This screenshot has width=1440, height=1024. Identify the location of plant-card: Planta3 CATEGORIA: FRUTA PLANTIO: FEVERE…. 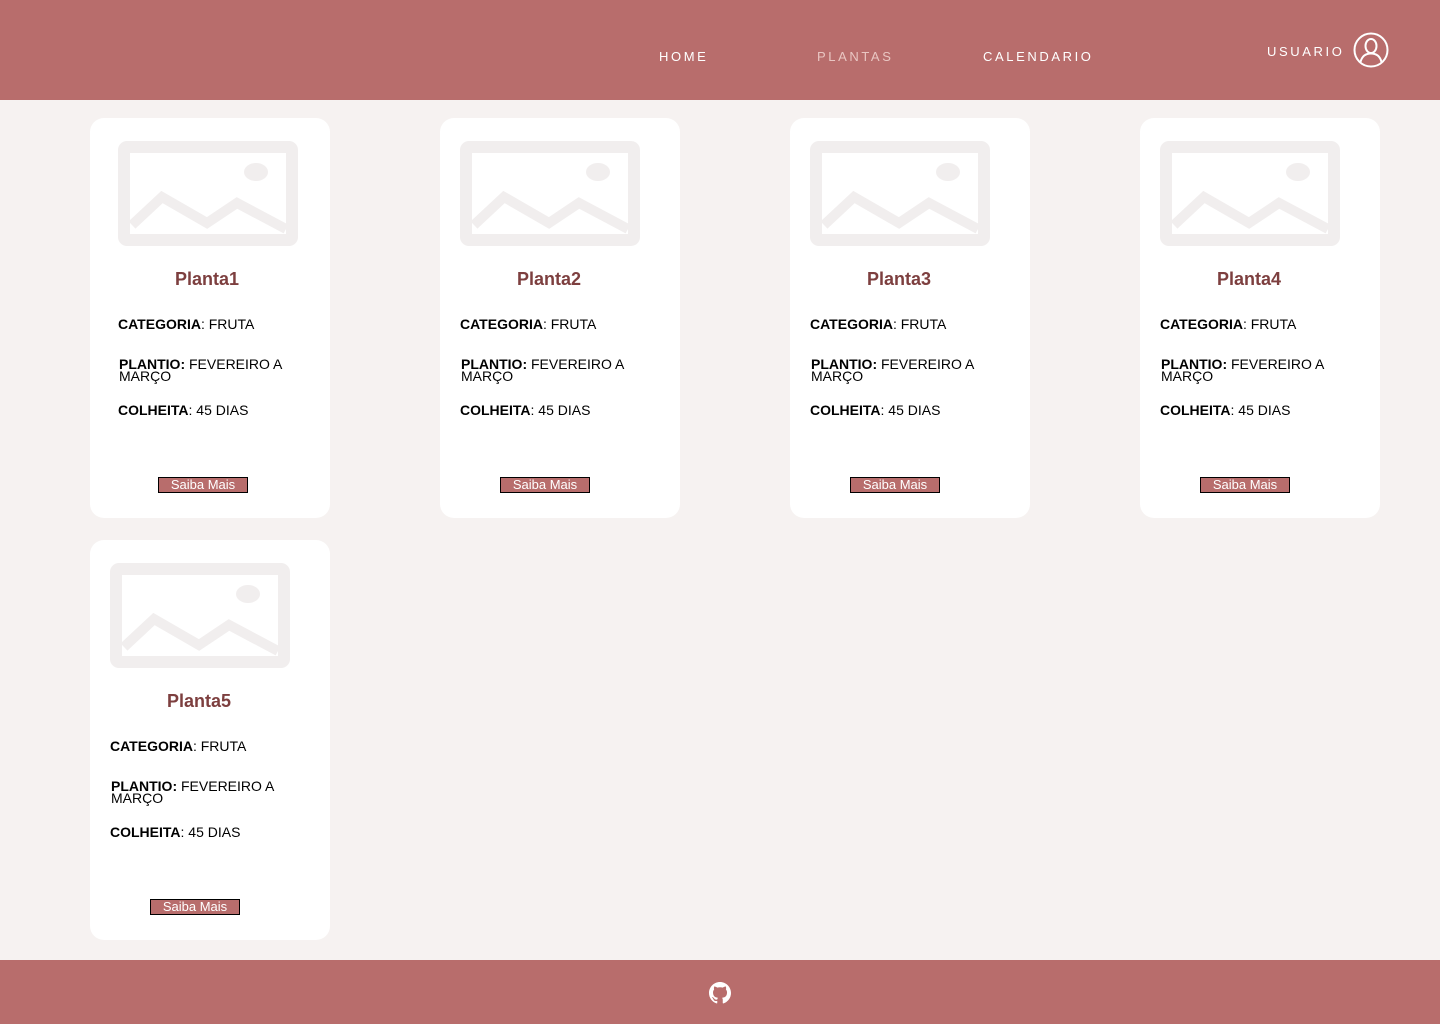
(910, 318).